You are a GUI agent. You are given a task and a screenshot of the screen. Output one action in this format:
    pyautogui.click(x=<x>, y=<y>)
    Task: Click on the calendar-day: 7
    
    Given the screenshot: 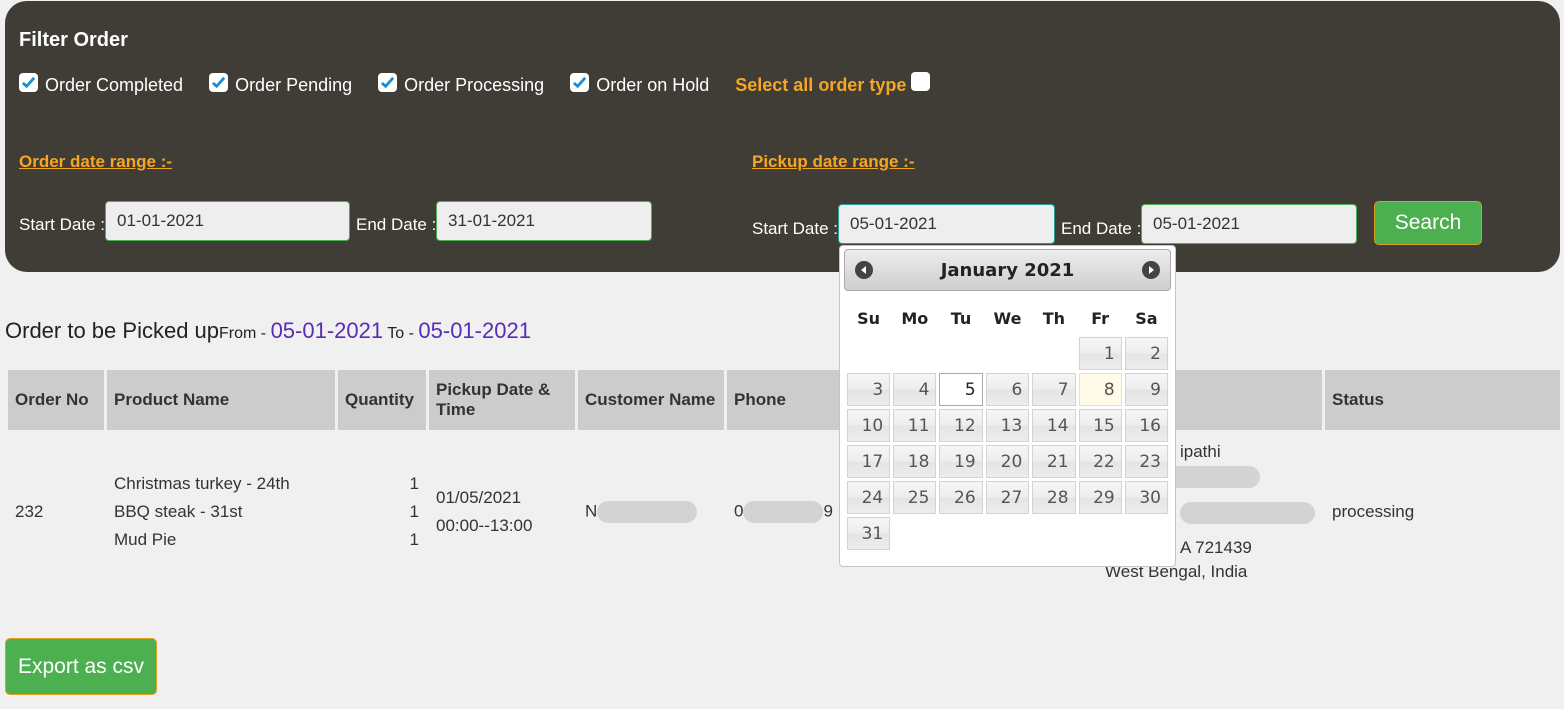 What is the action you would take?
    pyautogui.click(x=1054, y=389)
    